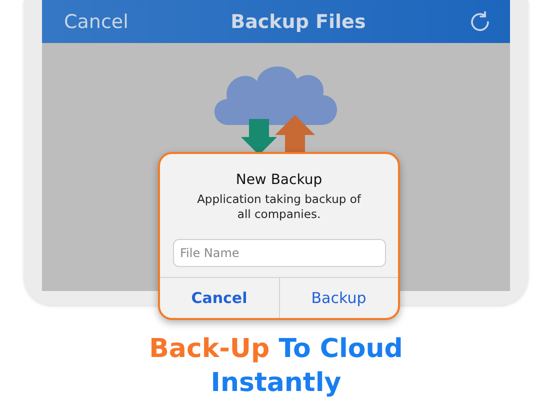 The image size is (552, 414). What do you see at coordinates (279, 180) in the screenshot?
I see `dialog-title: New Backup` at bounding box center [279, 180].